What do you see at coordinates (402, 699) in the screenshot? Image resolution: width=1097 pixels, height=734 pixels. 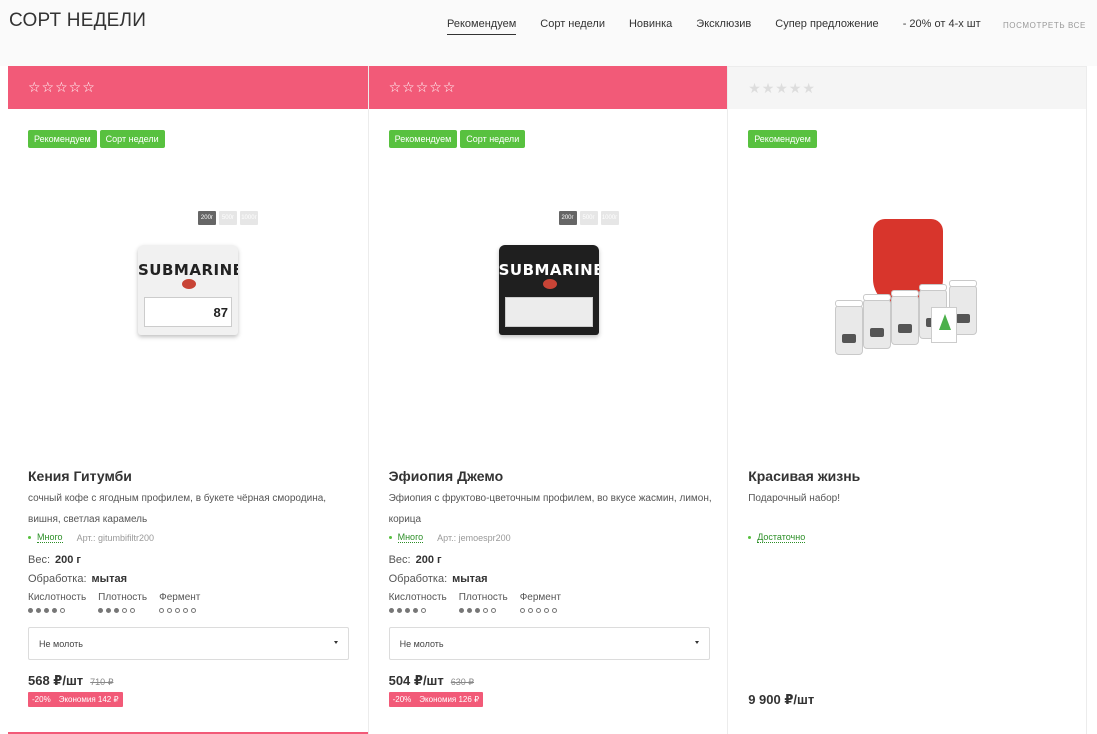 I see `discount-percent: -20%` at bounding box center [402, 699].